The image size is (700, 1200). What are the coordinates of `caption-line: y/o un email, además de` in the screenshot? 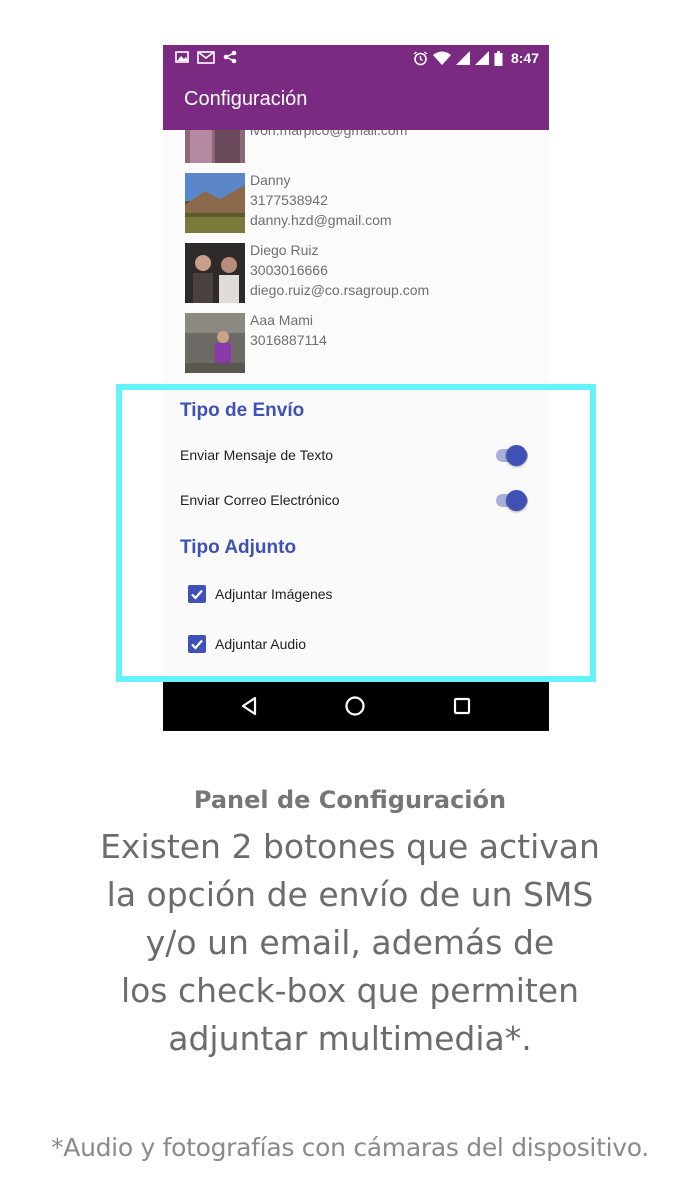 It's located at (350, 942).